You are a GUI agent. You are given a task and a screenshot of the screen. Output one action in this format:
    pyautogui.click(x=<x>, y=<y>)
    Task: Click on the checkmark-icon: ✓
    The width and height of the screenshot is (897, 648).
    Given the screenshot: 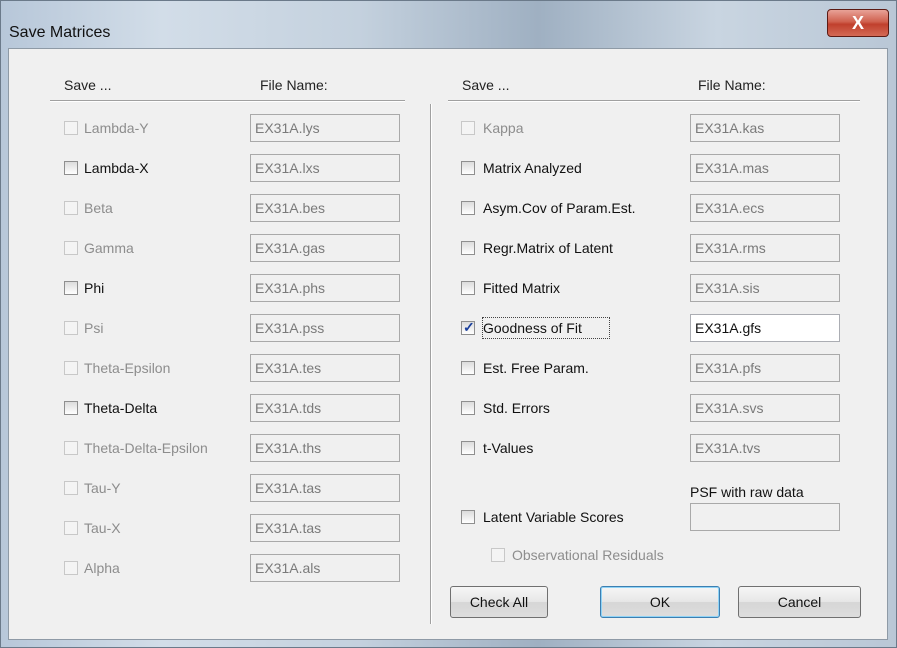 What is the action you would take?
    pyautogui.click(x=469, y=327)
    